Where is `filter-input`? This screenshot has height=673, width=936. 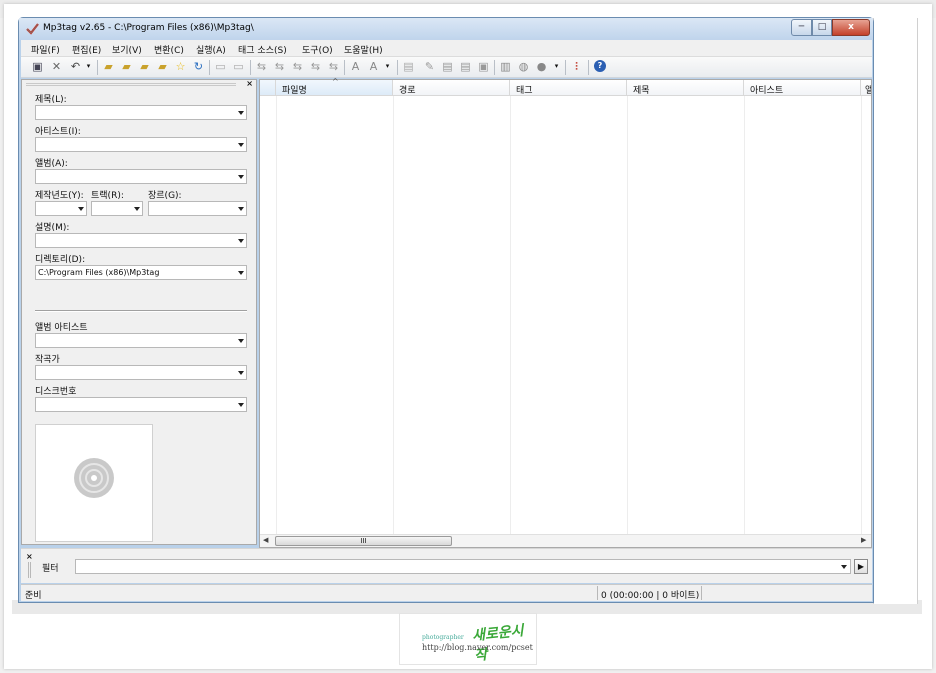 filter-input is located at coordinates (463, 566).